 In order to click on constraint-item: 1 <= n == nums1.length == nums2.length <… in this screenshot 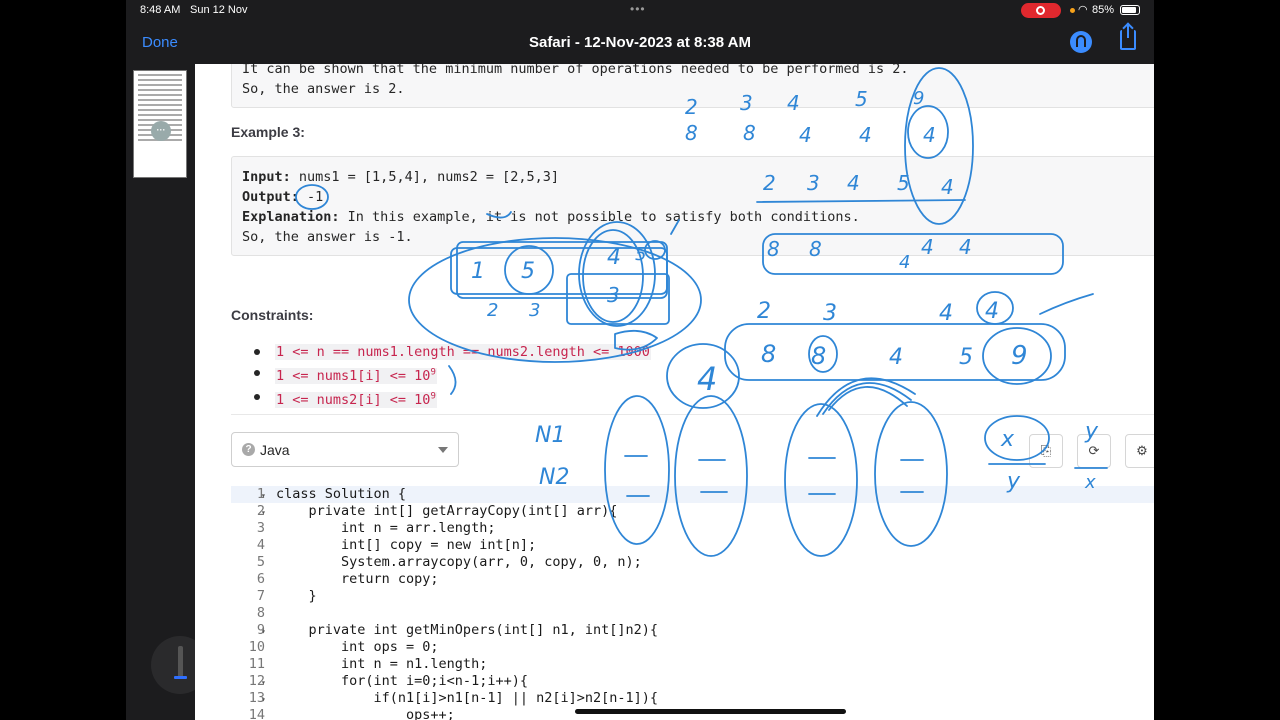, I will do `click(451, 352)`.